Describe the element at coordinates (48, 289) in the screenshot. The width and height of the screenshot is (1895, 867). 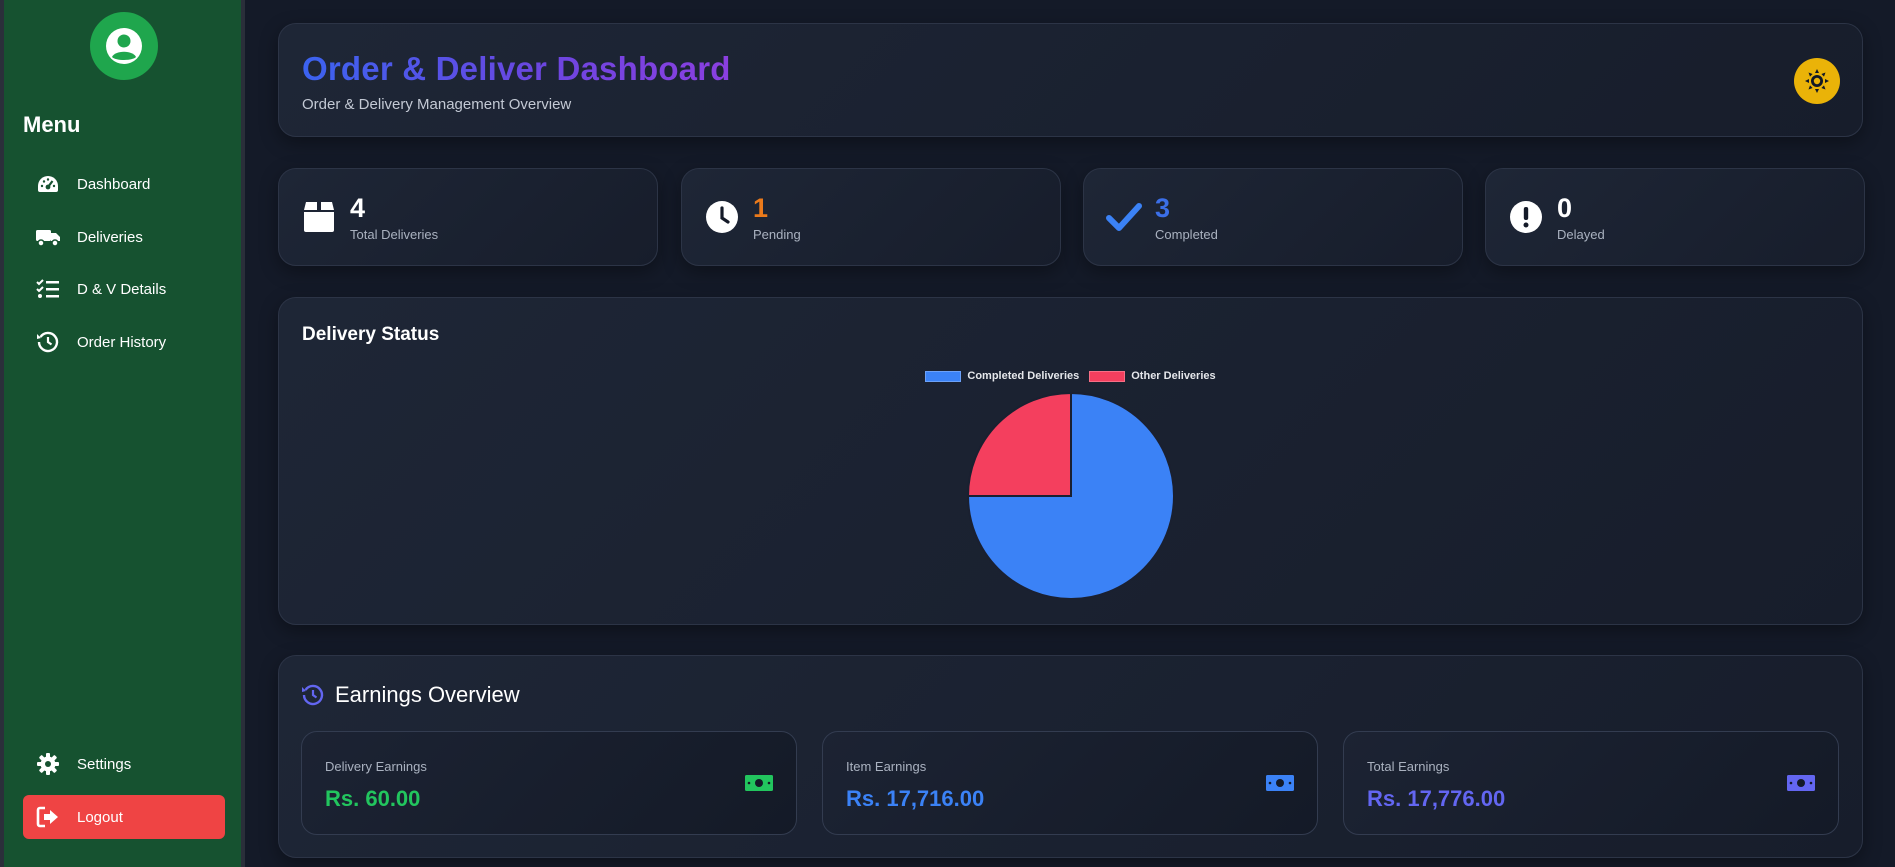
I see `list-check-icon` at that location.